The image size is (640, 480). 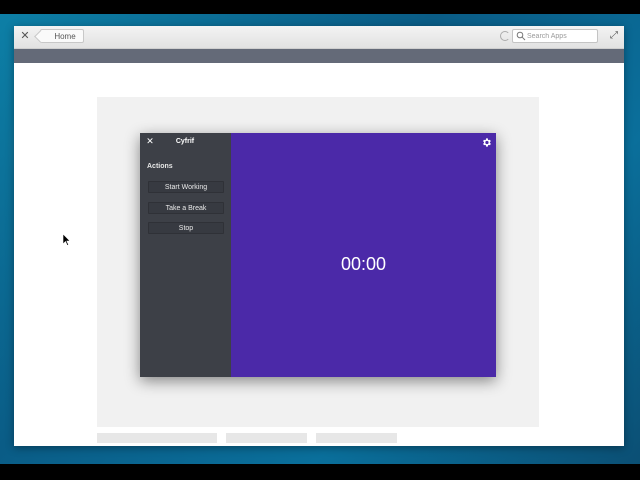 I want to click on stop-button: Stop, so click(x=186, y=228).